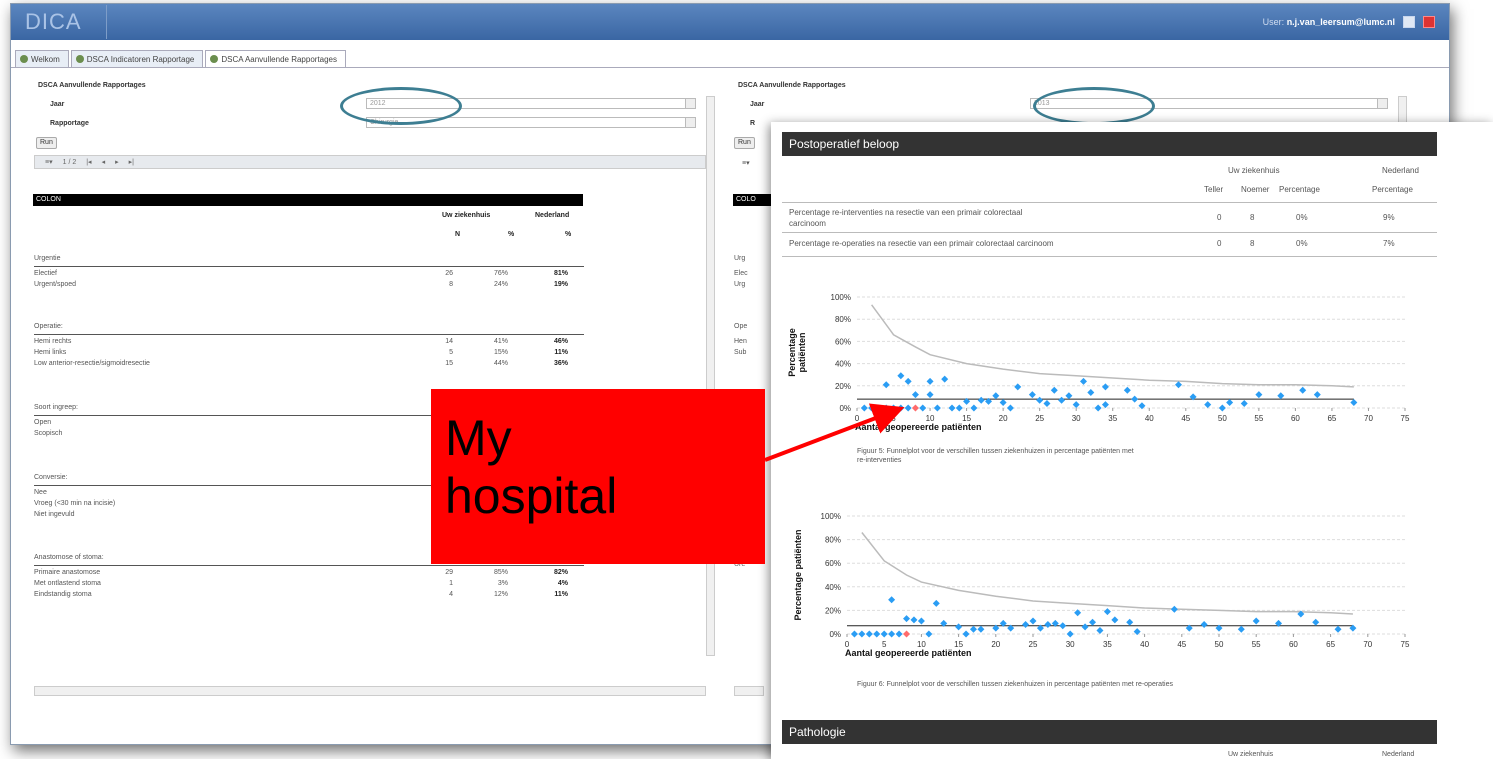  I want to click on row-pct: 12%, so click(500, 594).